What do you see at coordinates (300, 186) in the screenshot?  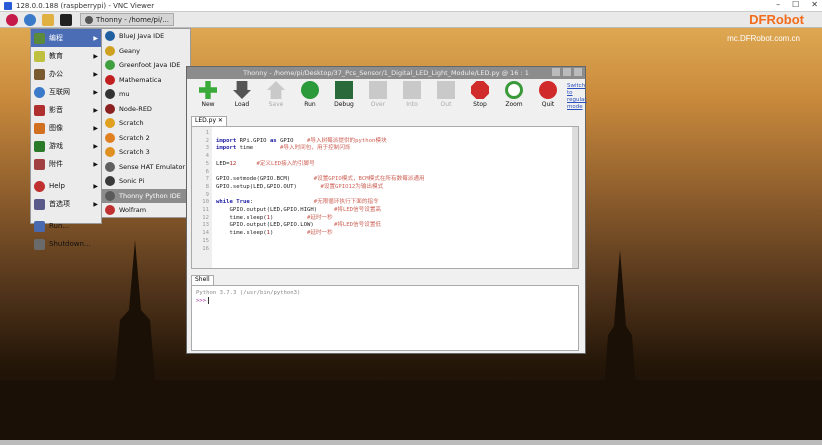 I see `code-line: GPIO.setup(LED,GPIO.OUT) #设置GPIO12为输出模式` at bounding box center [300, 186].